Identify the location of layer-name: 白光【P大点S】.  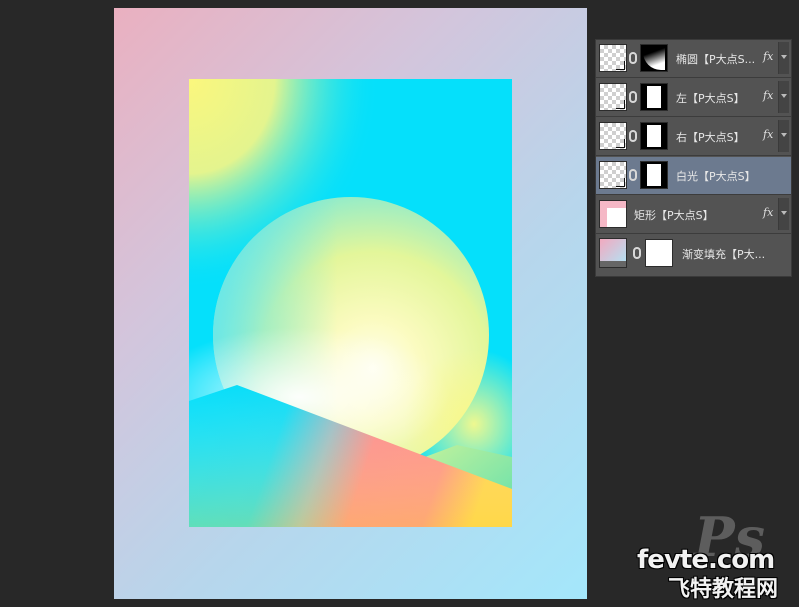
(716, 176).